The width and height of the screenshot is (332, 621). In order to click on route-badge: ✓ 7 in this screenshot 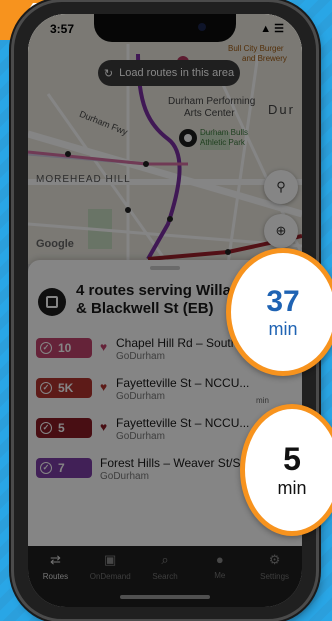, I will do `click(64, 468)`.